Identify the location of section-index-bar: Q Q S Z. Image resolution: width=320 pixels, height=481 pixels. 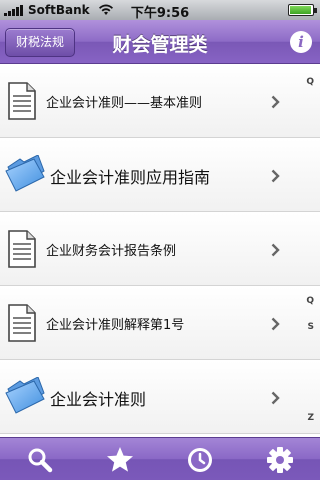
(309, 251).